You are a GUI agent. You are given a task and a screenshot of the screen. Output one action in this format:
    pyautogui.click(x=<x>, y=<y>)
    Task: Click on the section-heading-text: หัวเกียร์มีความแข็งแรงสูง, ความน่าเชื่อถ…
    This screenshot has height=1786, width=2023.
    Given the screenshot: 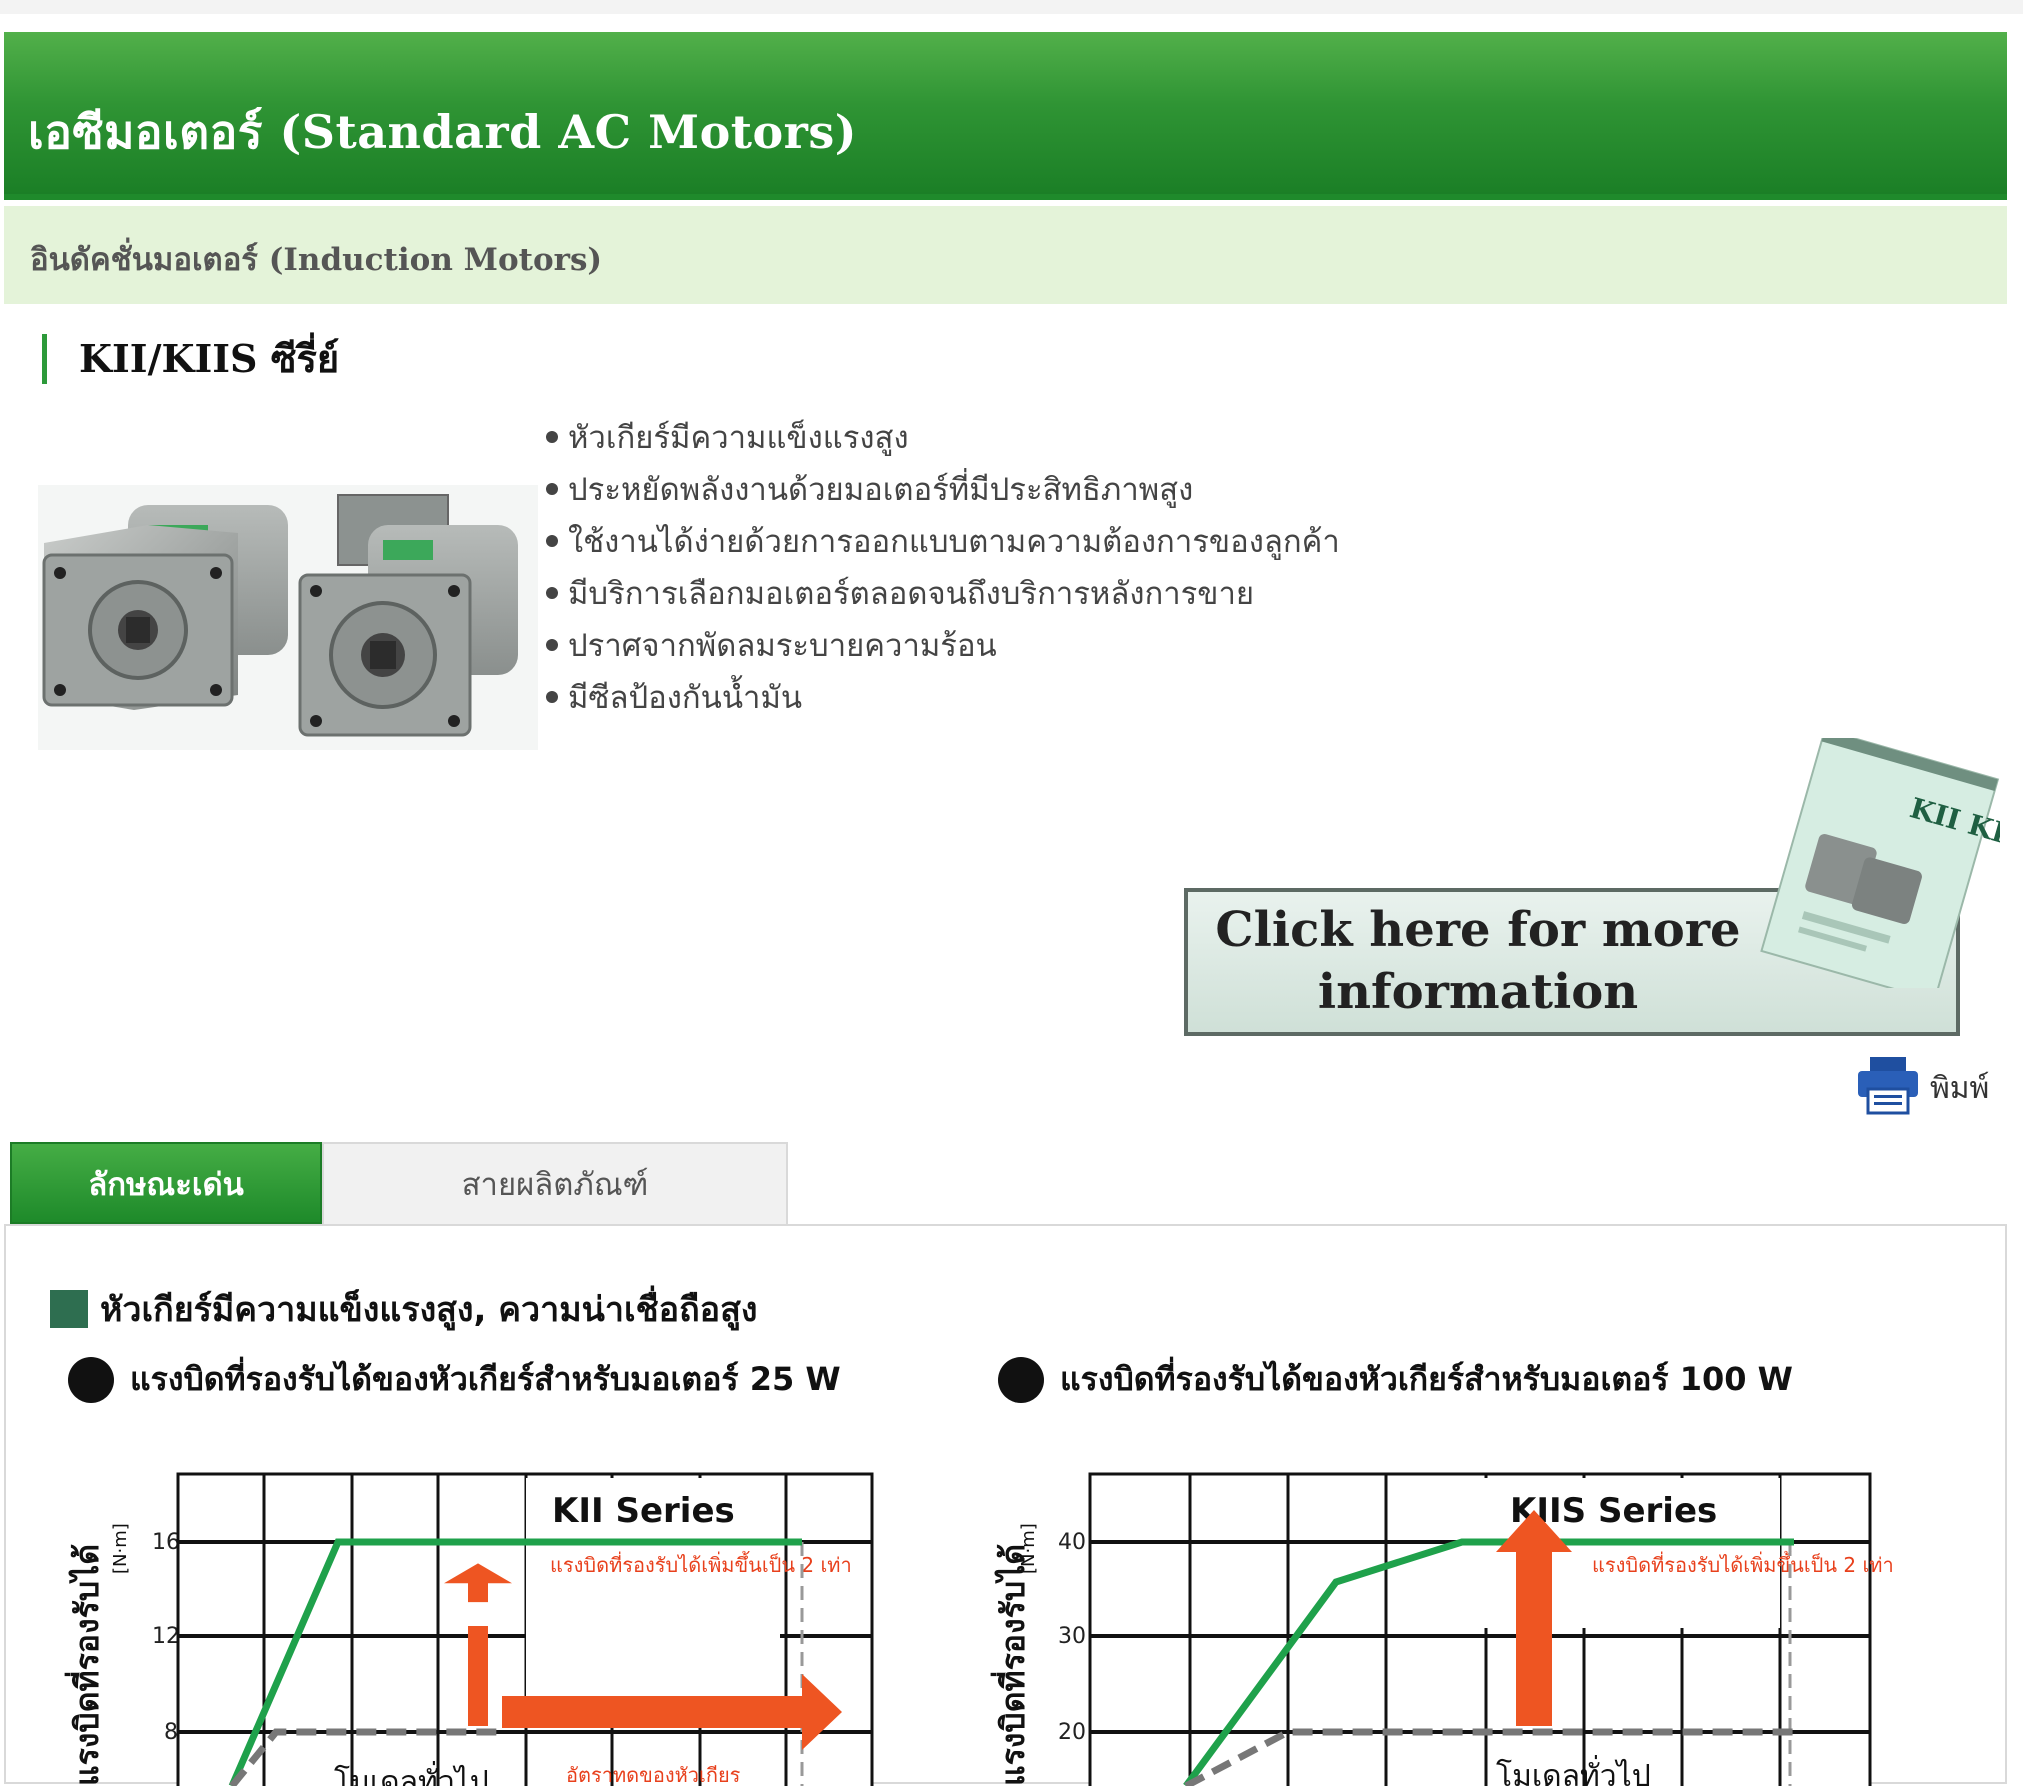 What is the action you would take?
    pyautogui.click(x=429, y=1310)
    